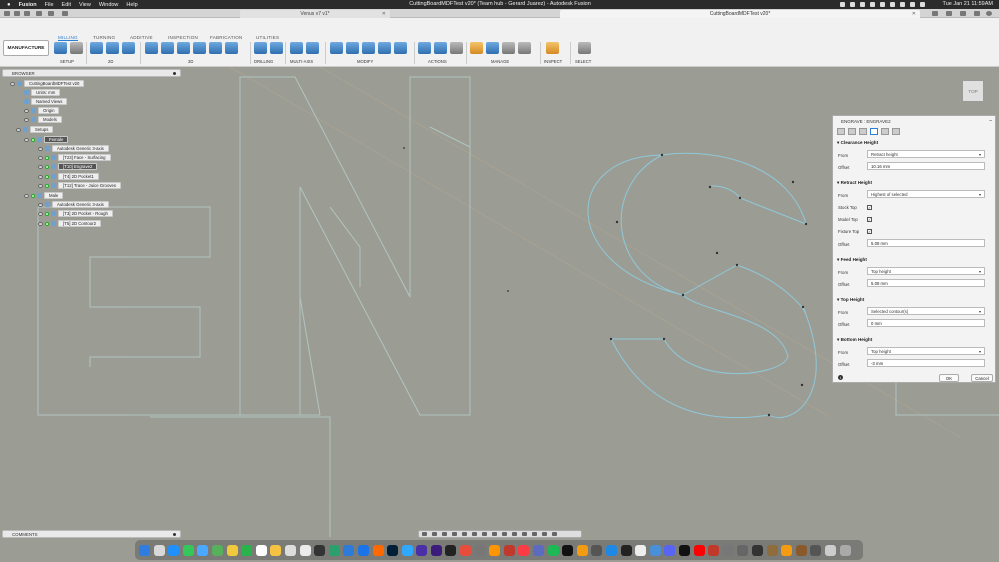 Image resolution: width=999 pixels, height=562 pixels. Describe the element at coordinates (437, 61) in the screenshot. I see `group-actions: ACTIONS` at that location.